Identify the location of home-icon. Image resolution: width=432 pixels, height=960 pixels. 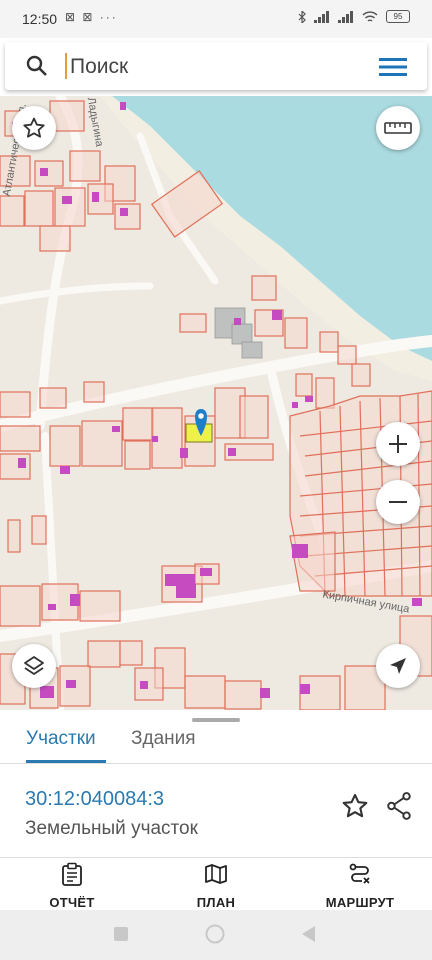
(215, 934).